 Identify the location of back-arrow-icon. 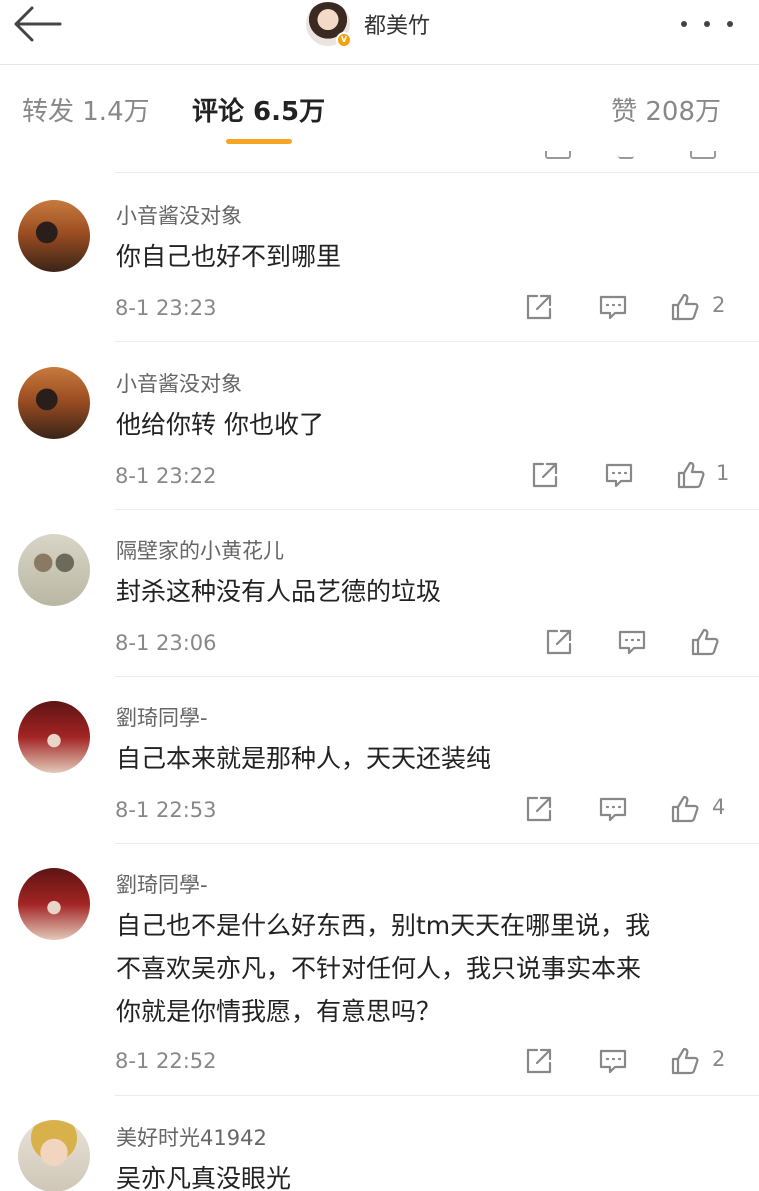
(37, 24).